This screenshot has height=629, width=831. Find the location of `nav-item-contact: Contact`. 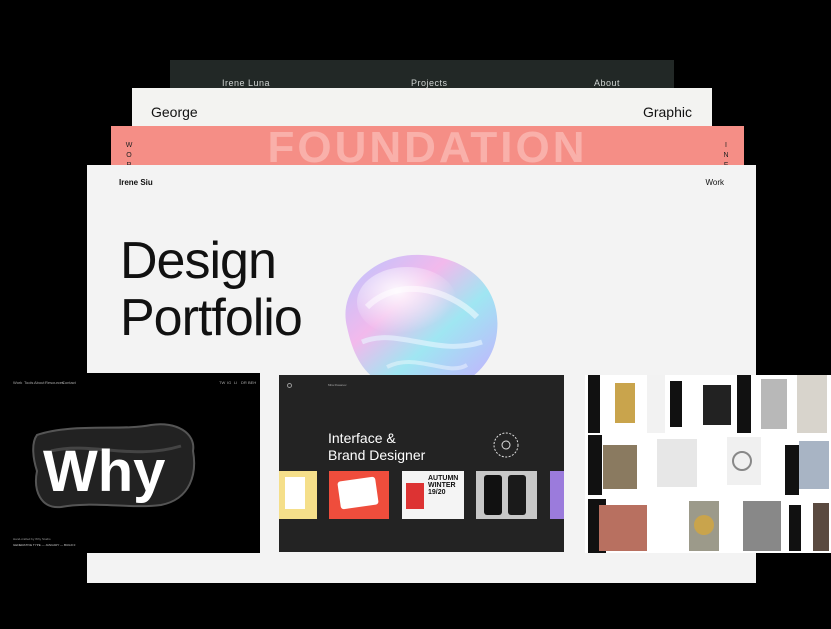

nav-item-contact: Contact is located at coordinates (69, 382).